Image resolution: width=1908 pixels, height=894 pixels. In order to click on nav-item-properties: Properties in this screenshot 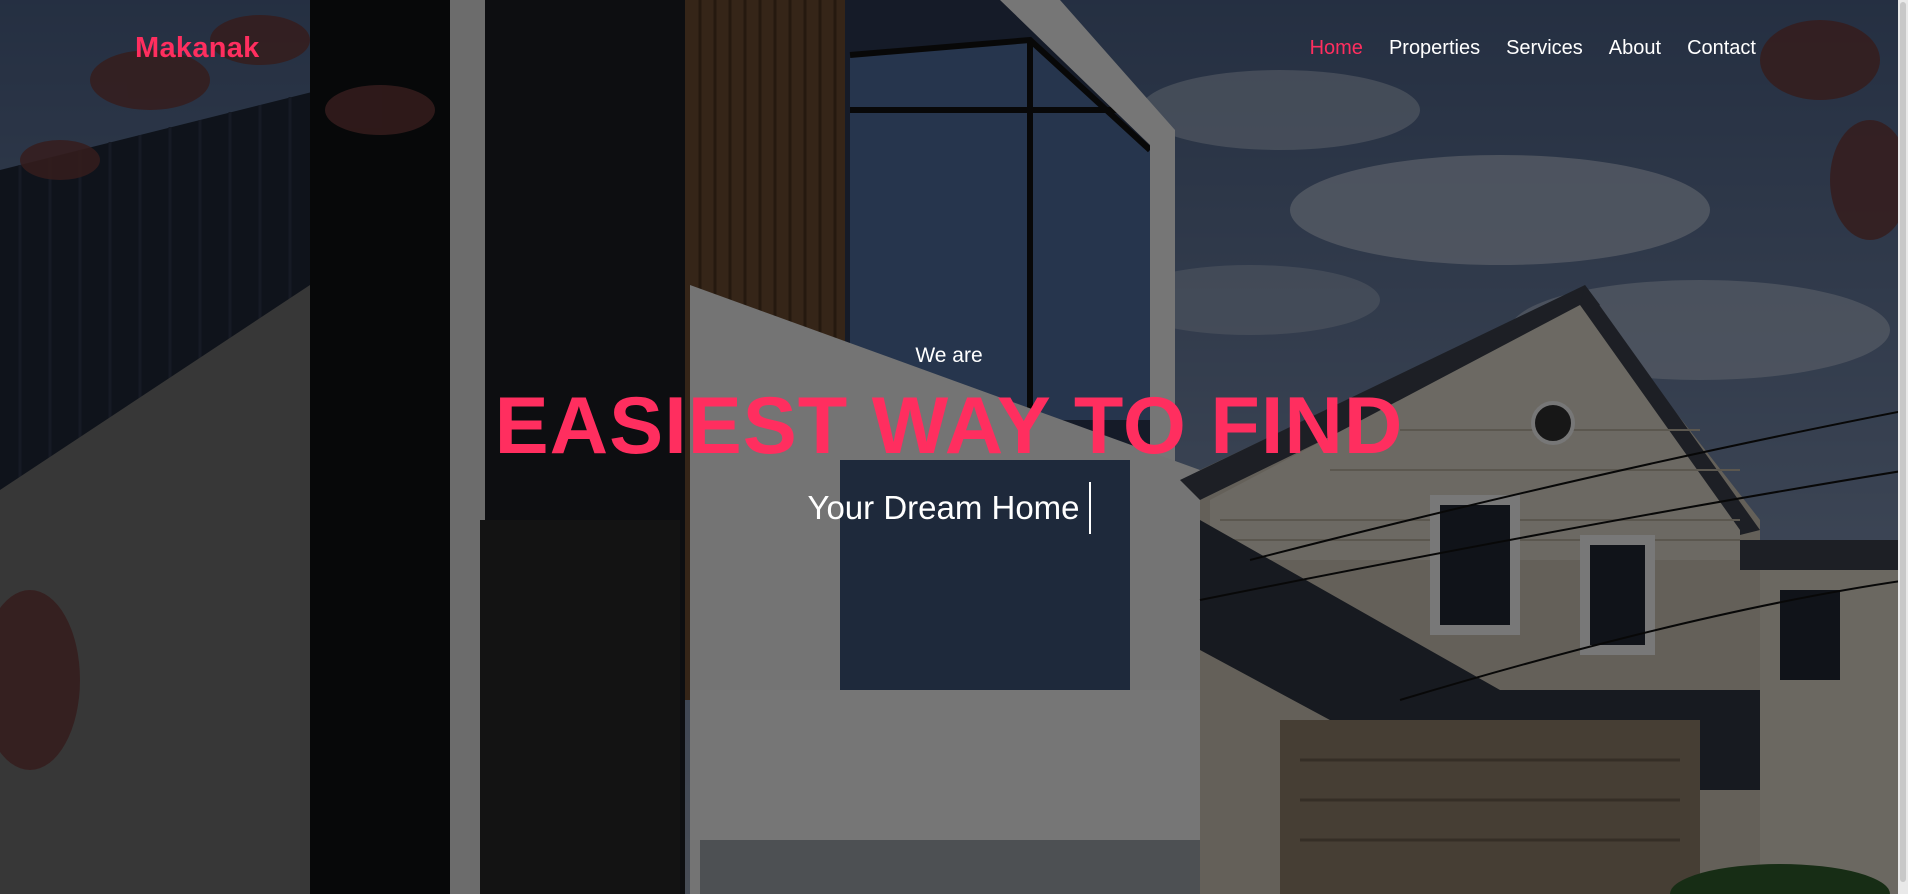, I will do `click(1434, 48)`.